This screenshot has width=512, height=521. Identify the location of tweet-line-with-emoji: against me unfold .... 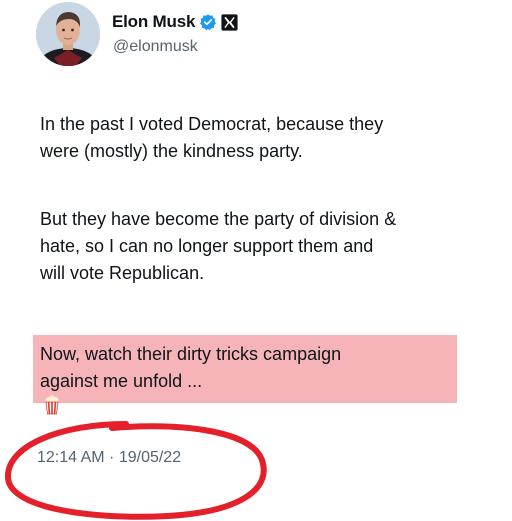
(190, 395).